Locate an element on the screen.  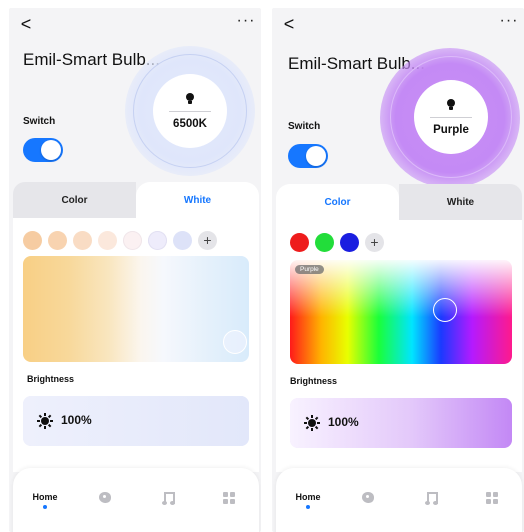
white-temperature-picker is located at coordinates (136, 309).